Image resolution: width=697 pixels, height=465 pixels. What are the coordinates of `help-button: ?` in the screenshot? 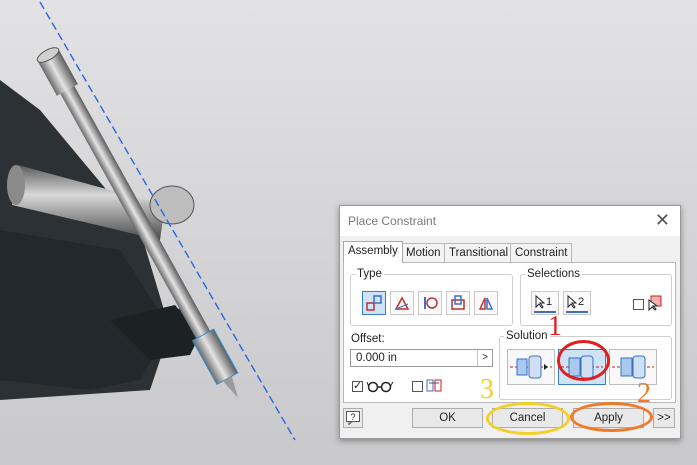 It's located at (353, 418).